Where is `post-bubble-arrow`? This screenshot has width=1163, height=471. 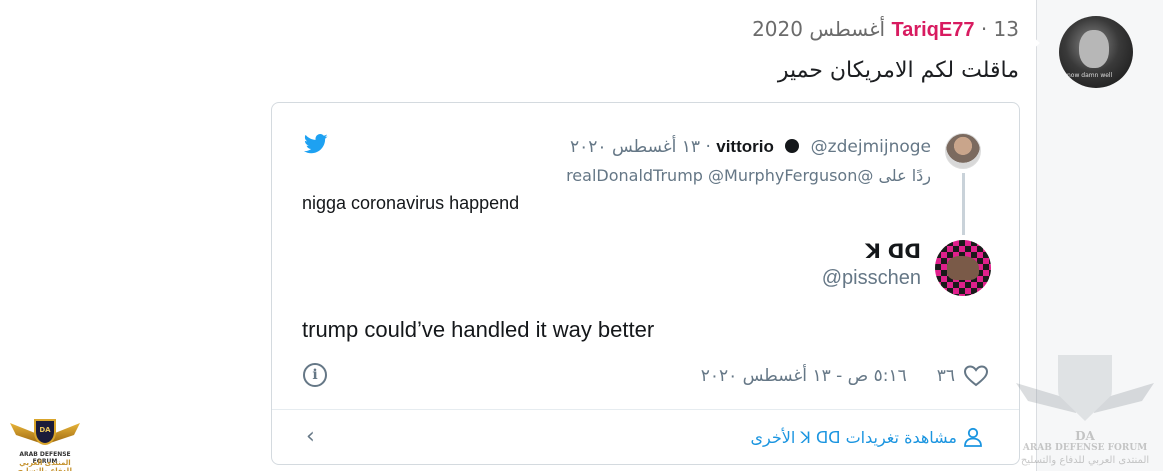 post-bubble-arrow is located at coordinates (1035, 43).